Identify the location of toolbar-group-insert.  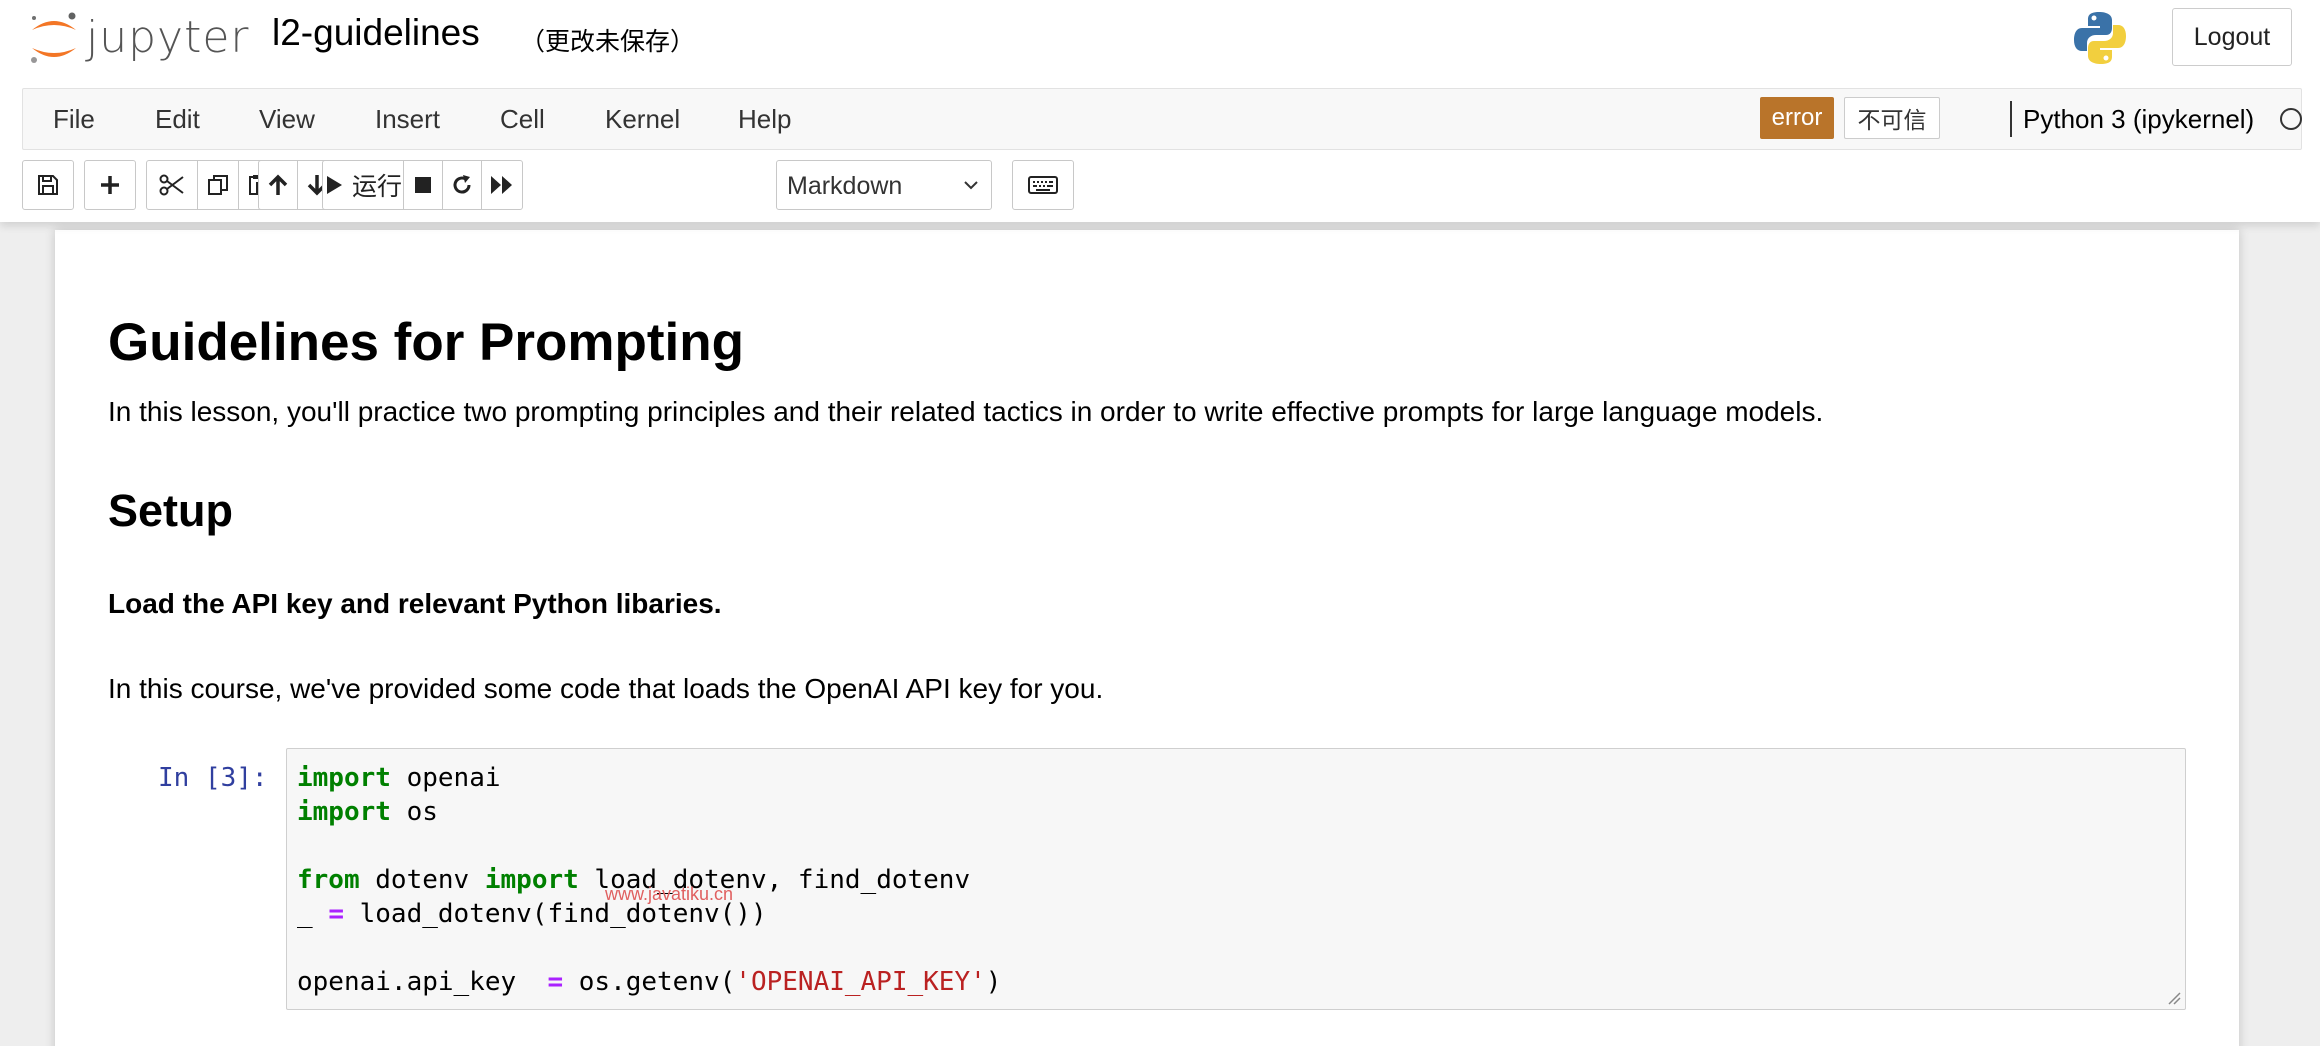
(110, 185).